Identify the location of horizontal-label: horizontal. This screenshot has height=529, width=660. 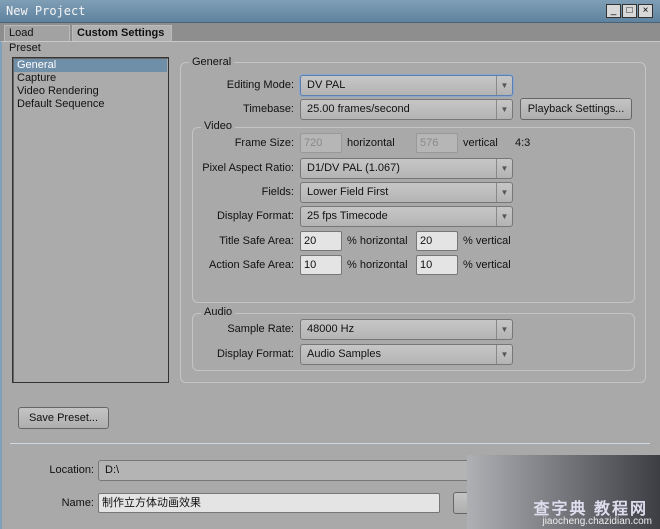
(371, 143).